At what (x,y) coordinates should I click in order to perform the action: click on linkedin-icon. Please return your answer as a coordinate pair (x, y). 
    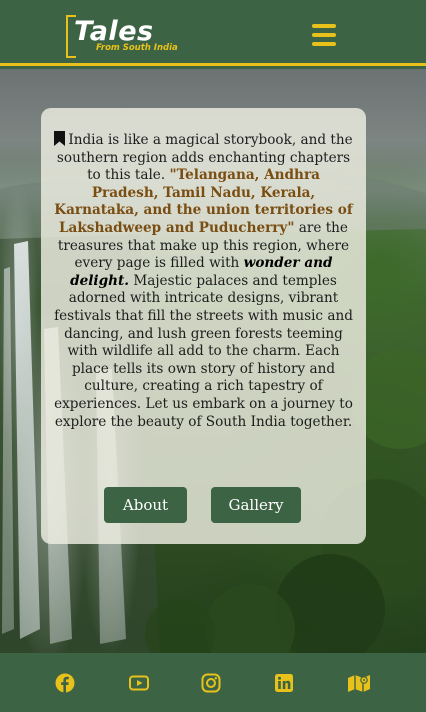
    Looking at the image, I should click on (284, 683).